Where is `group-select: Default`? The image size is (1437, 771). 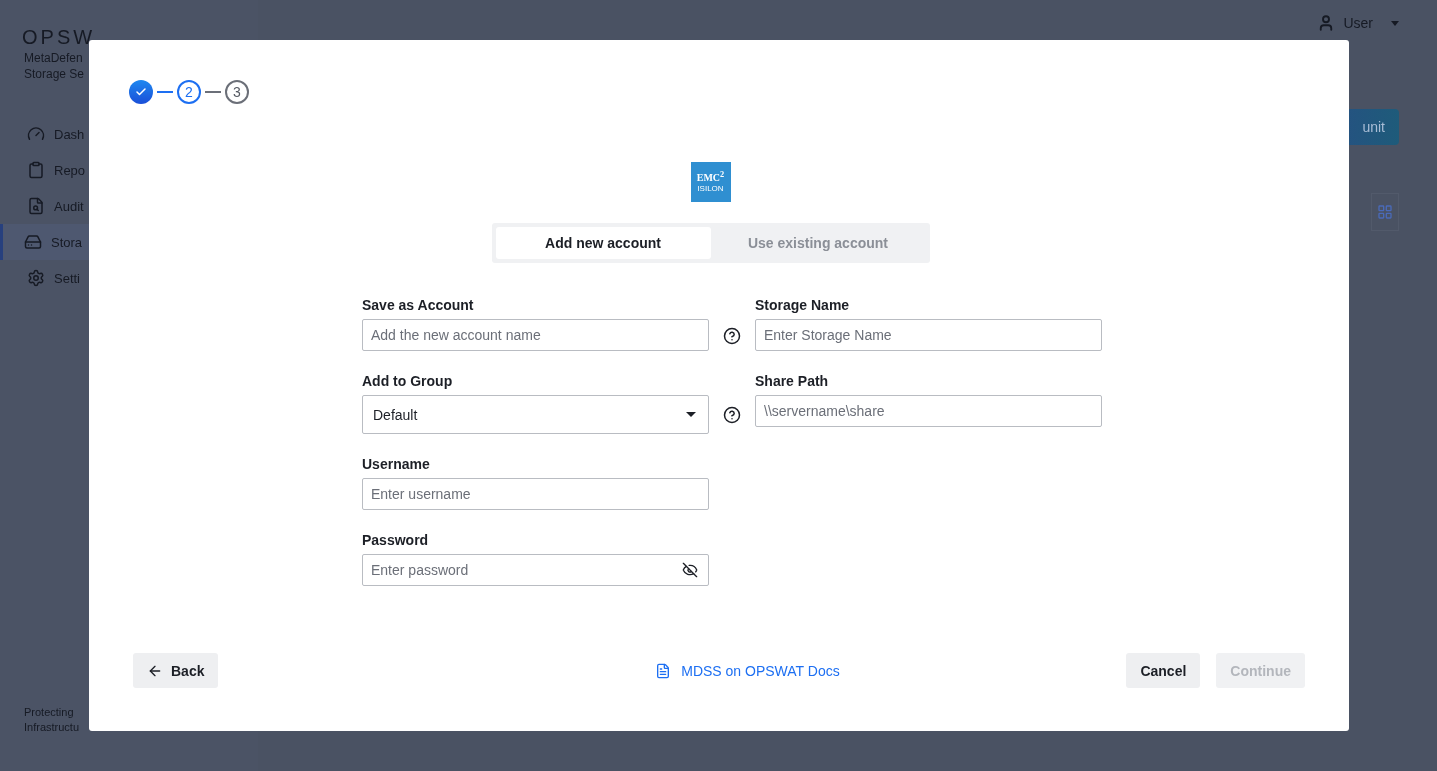 group-select: Default is located at coordinates (535, 414).